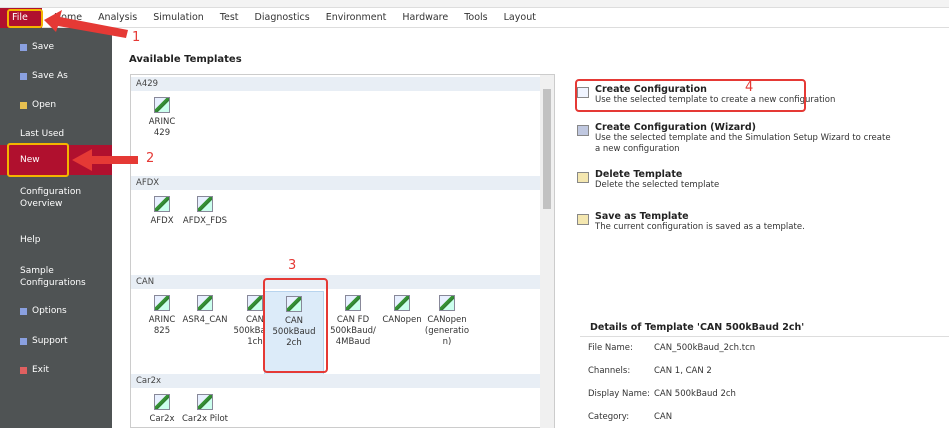  What do you see at coordinates (150, 158) in the screenshot?
I see `annotation-2: 2` at bounding box center [150, 158].